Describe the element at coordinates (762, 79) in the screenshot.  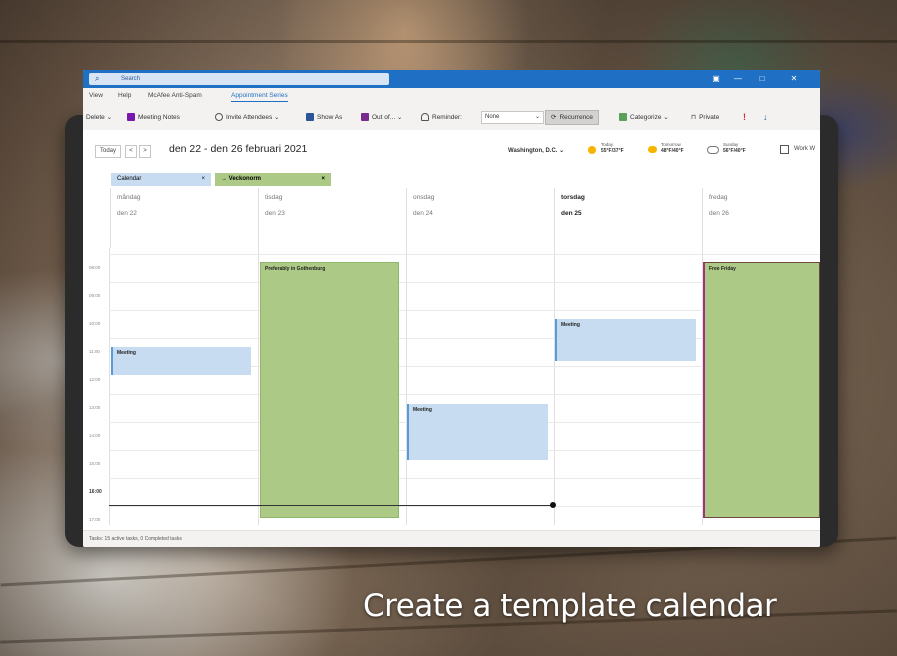
I see `maximize-button: □` at that location.